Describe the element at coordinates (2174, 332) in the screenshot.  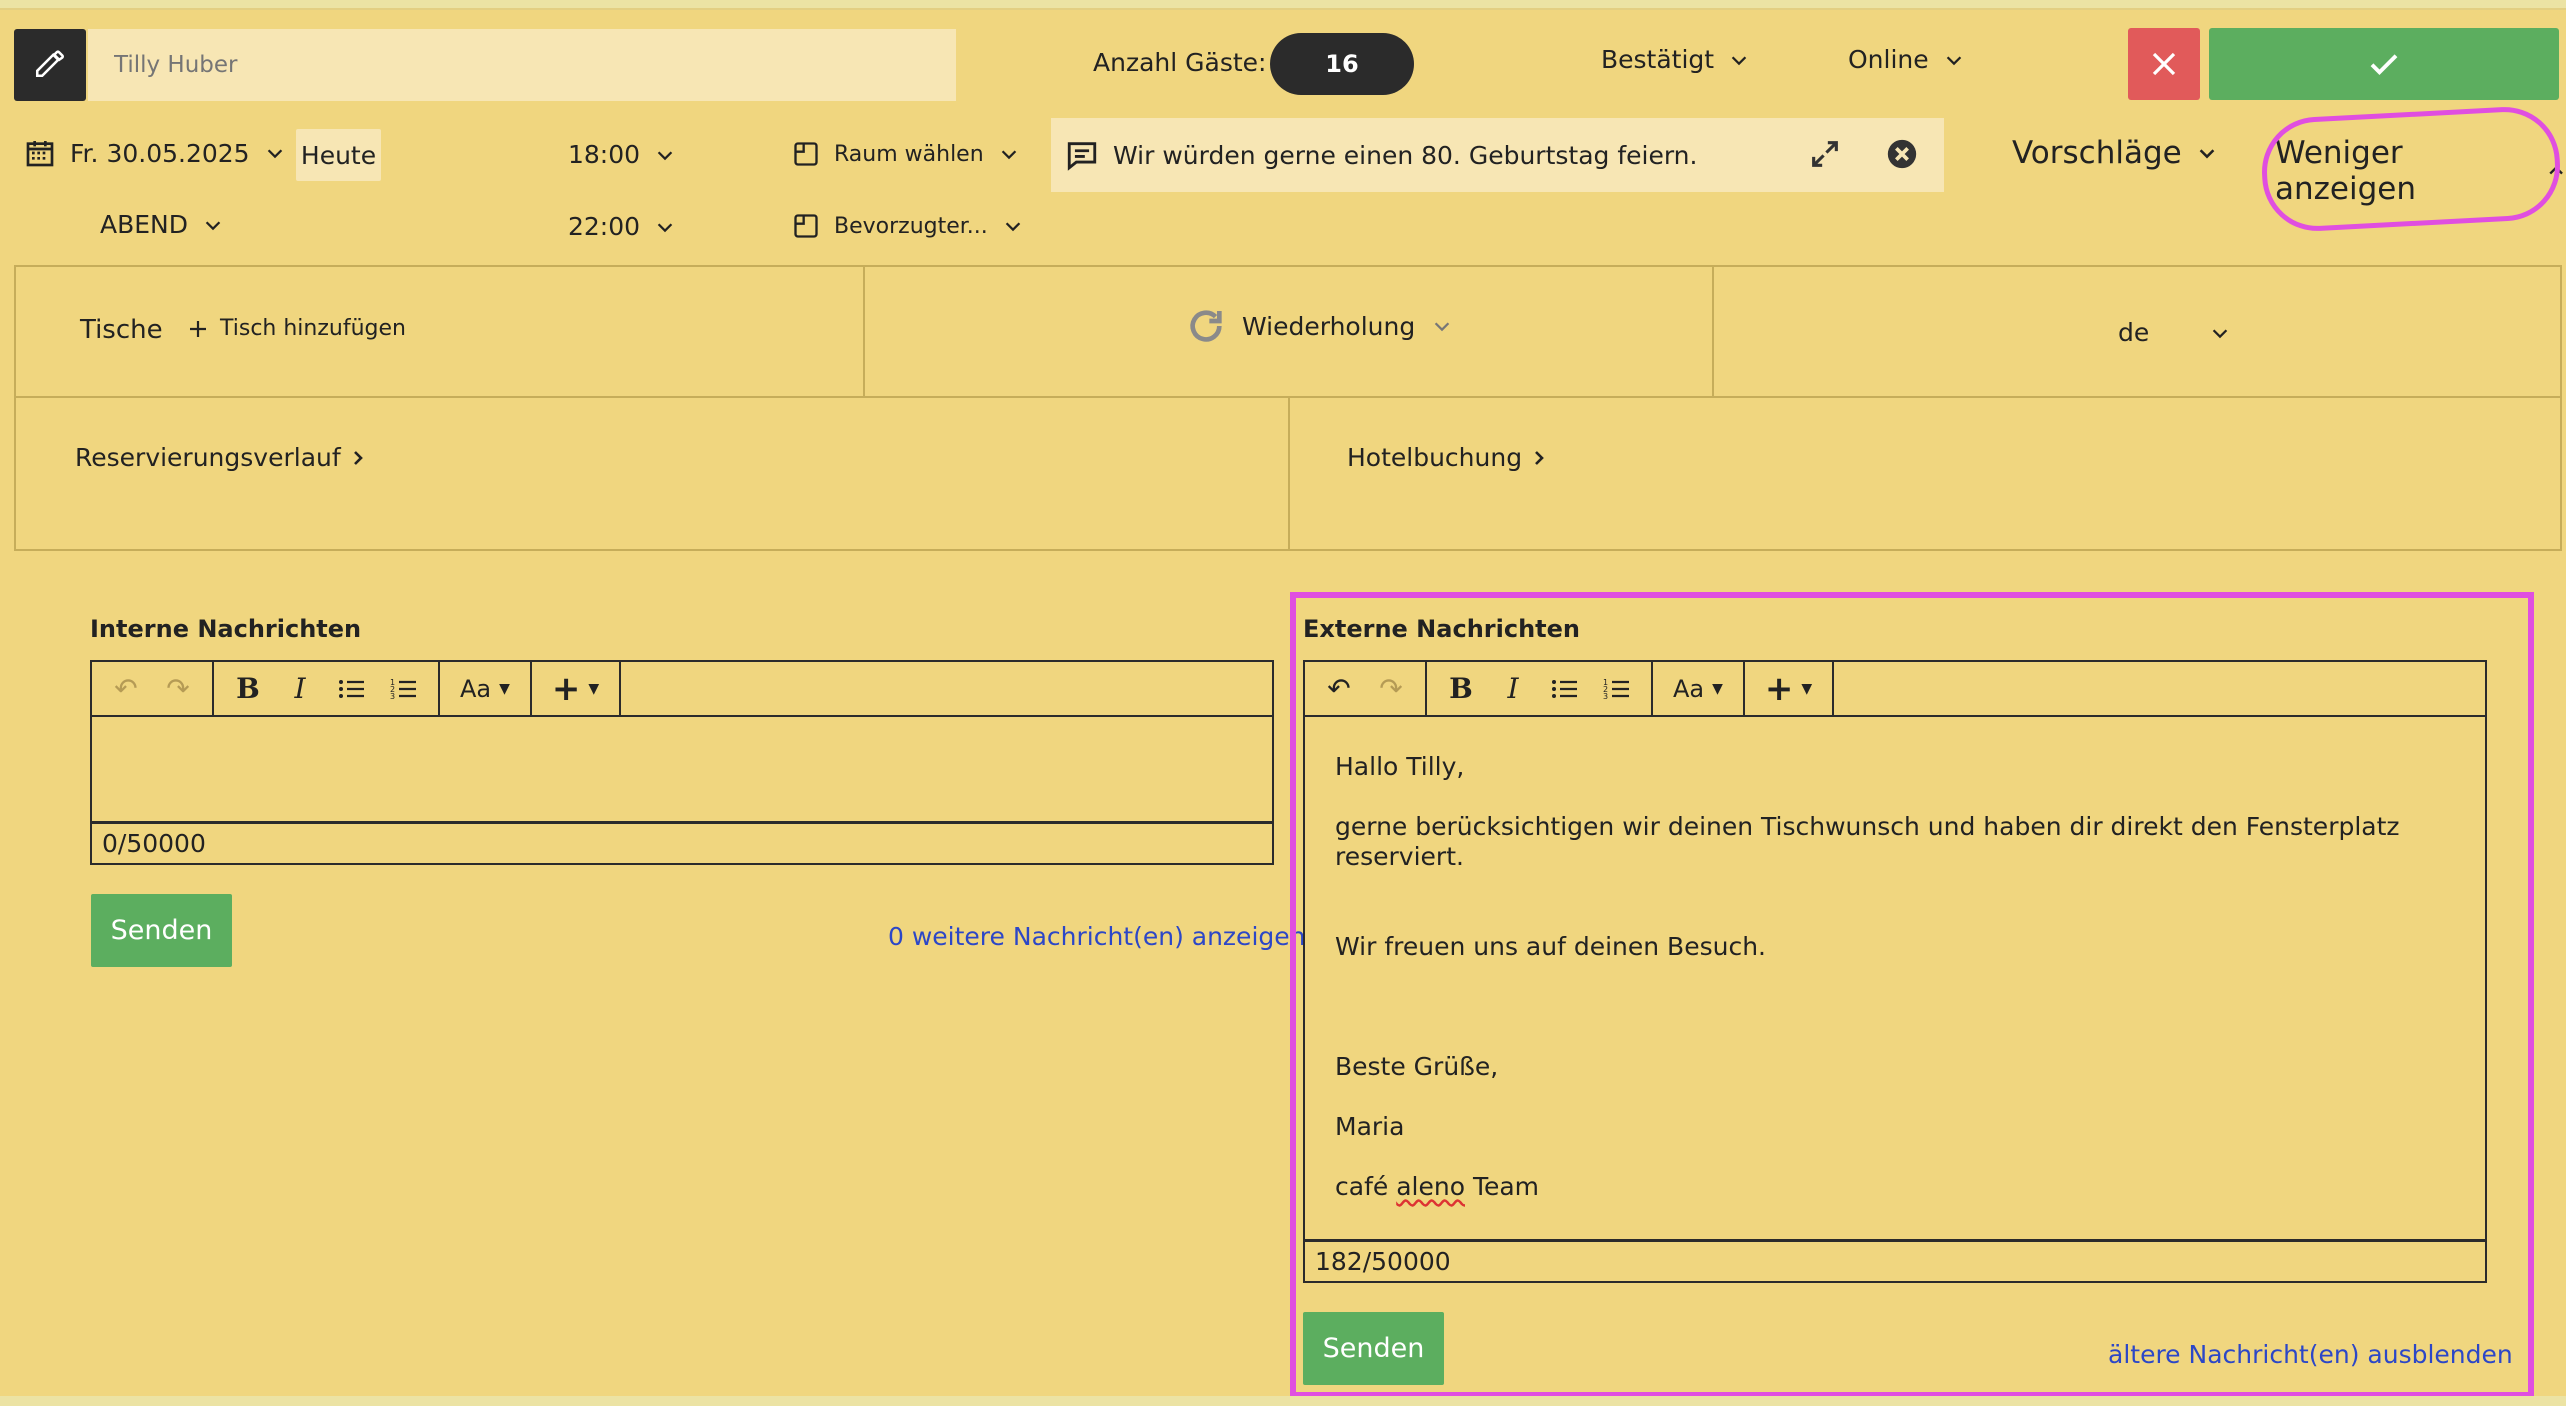
I see `language-dropdown: de` at that location.